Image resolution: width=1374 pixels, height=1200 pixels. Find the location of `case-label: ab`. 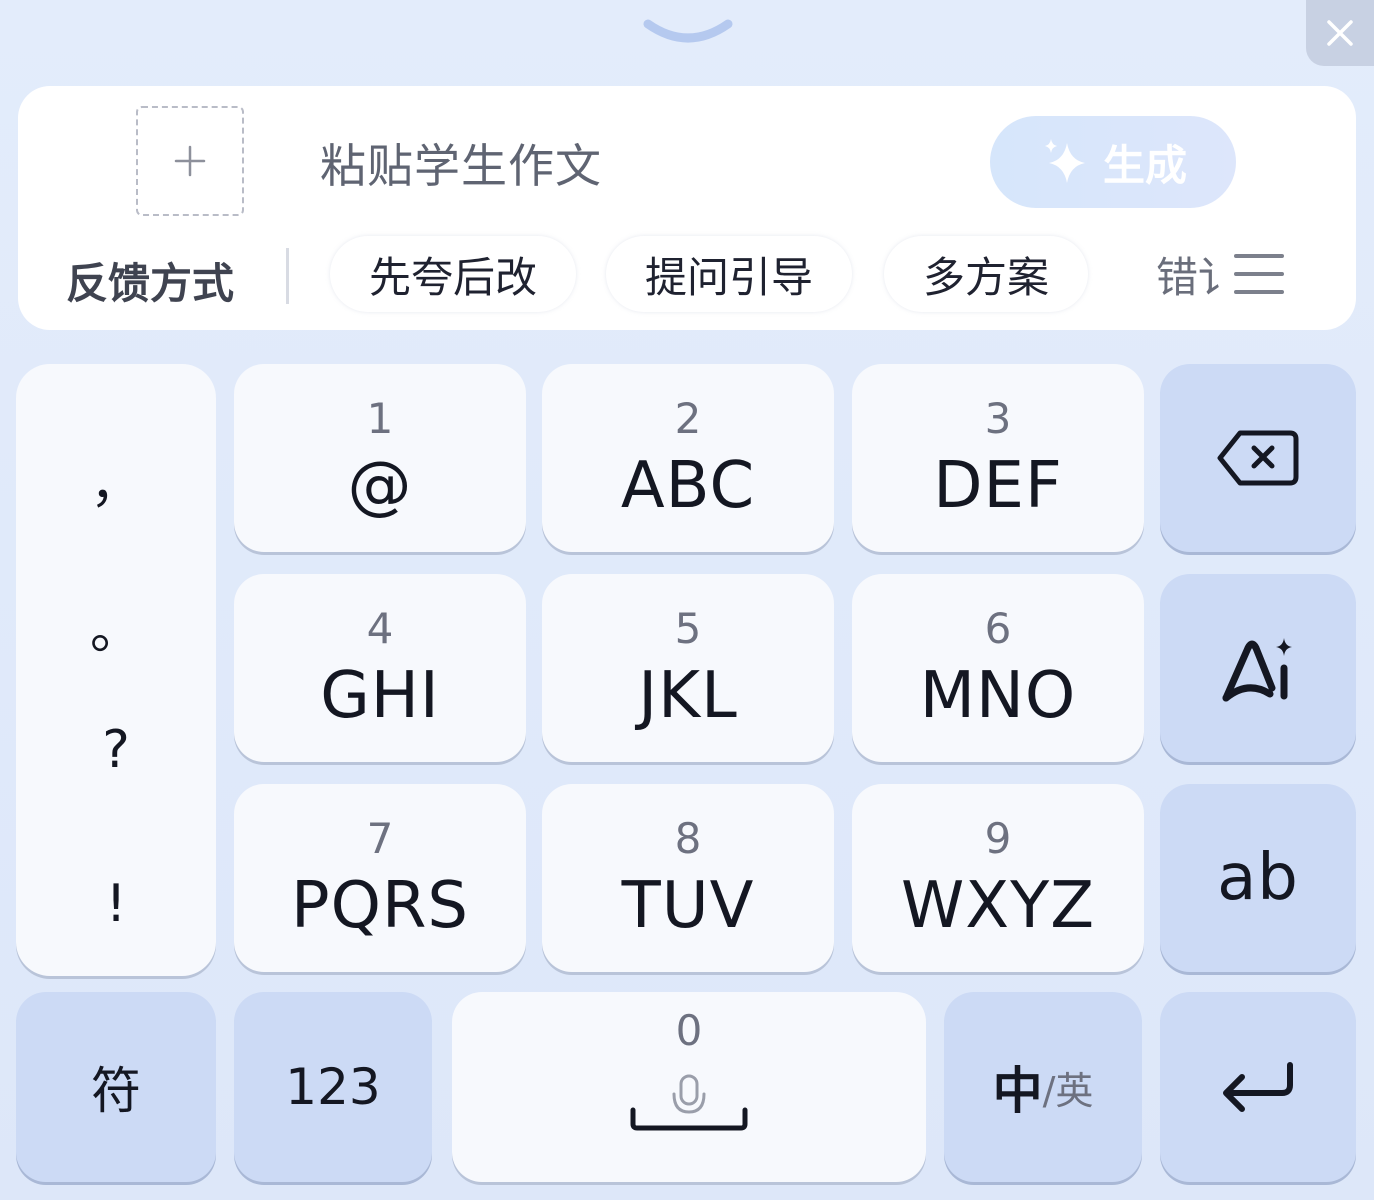

case-label: ab is located at coordinates (1258, 878).